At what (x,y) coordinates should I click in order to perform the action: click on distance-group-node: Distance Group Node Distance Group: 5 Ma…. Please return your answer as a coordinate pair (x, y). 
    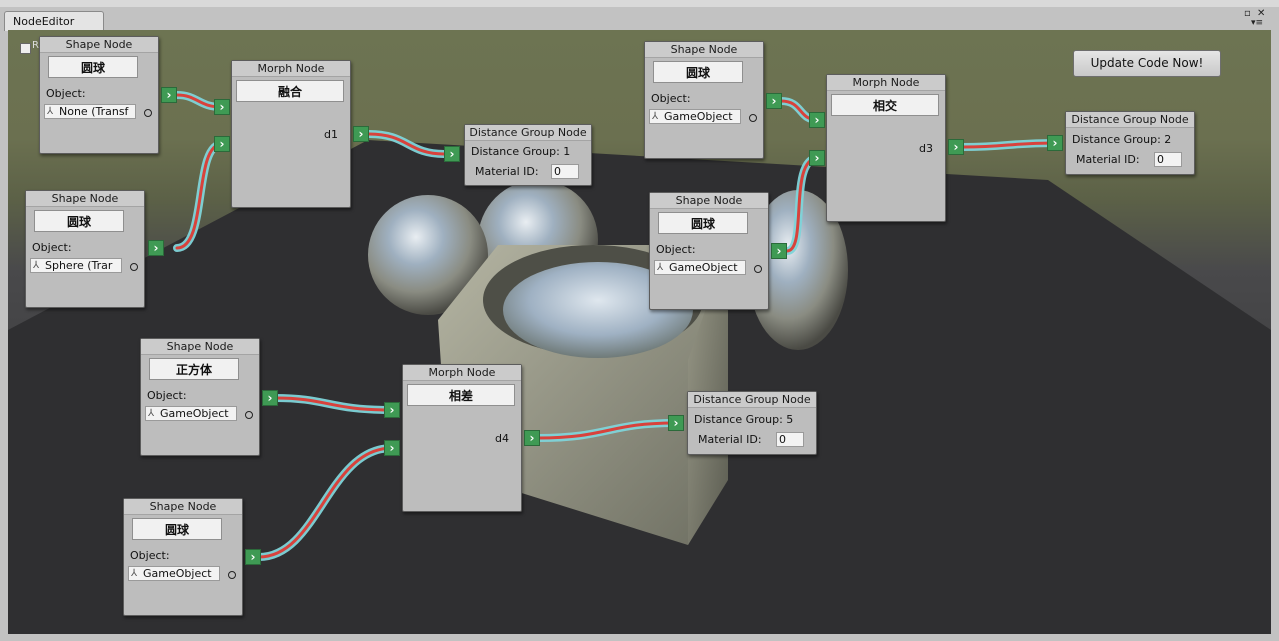
    Looking at the image, I should click on (752, 423).